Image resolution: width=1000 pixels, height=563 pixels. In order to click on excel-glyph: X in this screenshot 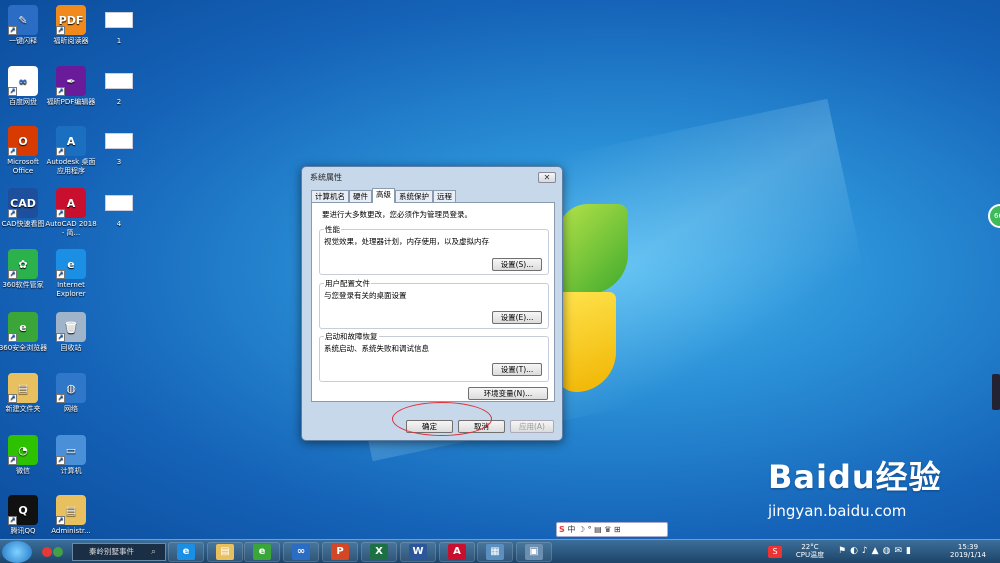, I will do `click(379, 552)`.